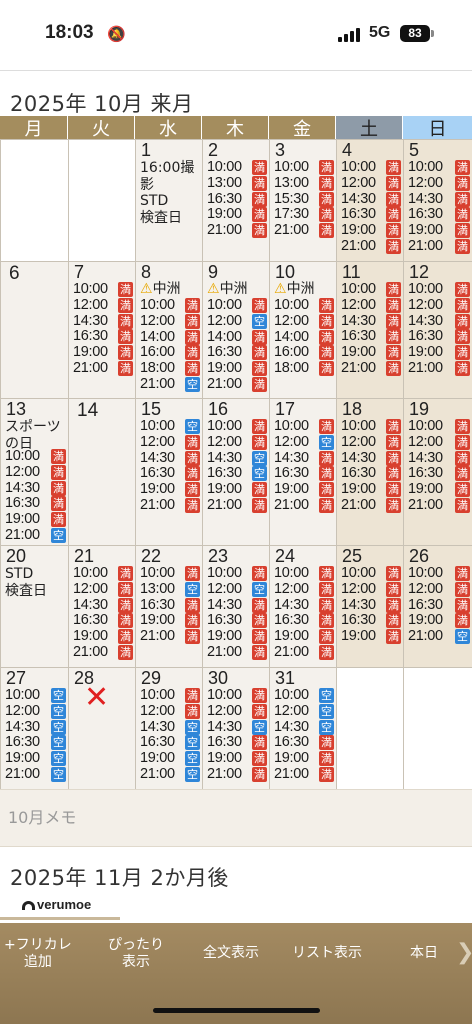 Image resolution: width=472 pixels, height=1024 pixels. I want to click on time-slot: 15:30 満, so click(304, 199).